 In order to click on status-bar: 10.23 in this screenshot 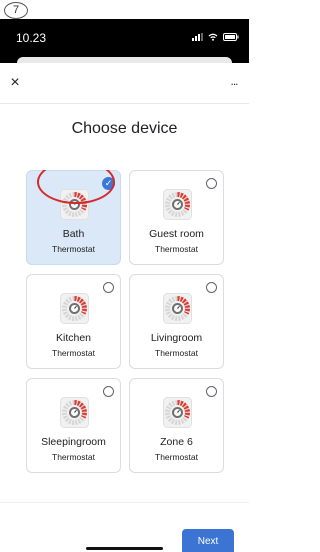, I will do `click(124, 43)`.